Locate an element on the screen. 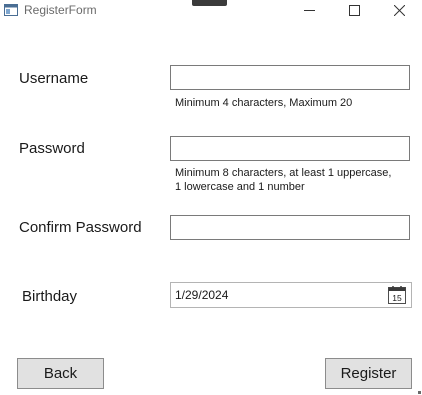 The height and width of the screenshot is (395, 422). minimize-icon is located at coordinates (309, 10).